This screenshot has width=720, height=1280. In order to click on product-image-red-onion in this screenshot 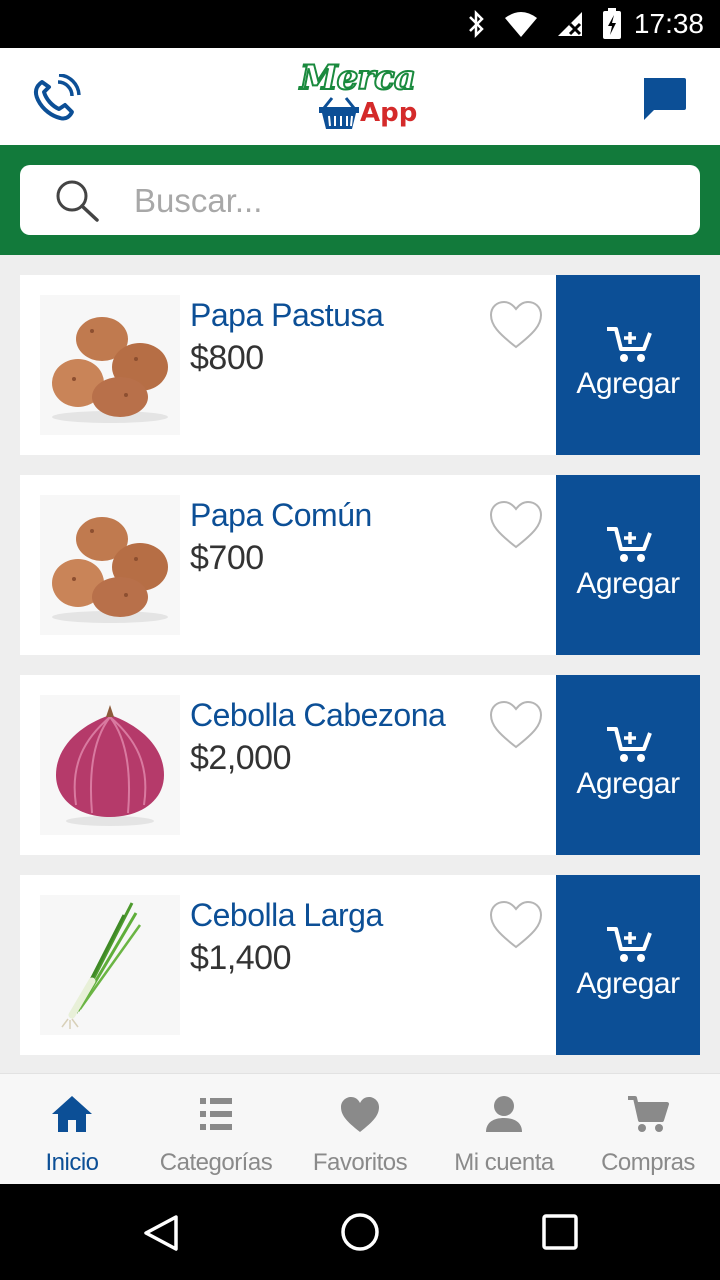, I will do `click(110, 765)`.